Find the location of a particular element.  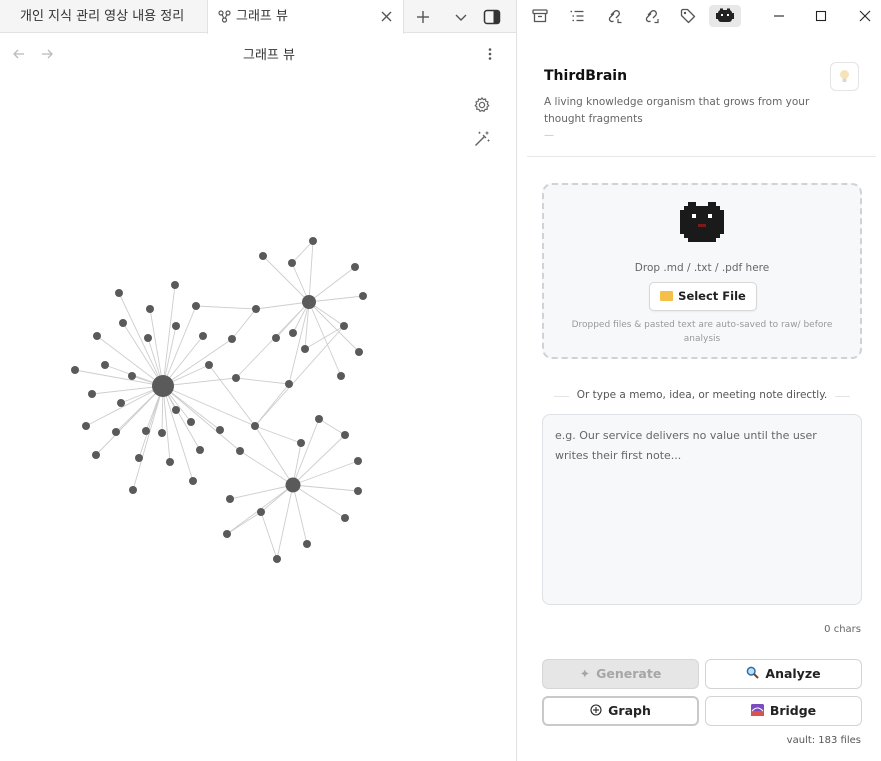

robot-icon is located at coordinates (725, 15).